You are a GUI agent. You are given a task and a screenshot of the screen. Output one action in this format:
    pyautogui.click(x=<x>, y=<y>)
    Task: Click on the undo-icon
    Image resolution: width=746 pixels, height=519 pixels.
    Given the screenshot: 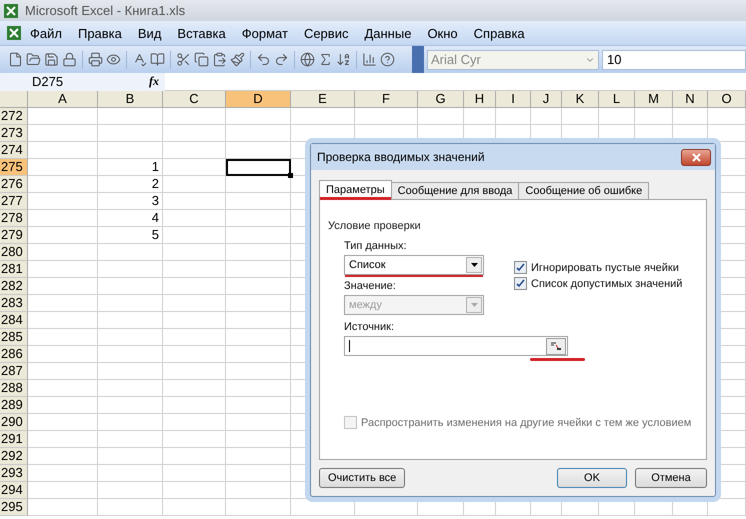 What is the action you would take?
    pyautogui.click(x=263, y=59)
    